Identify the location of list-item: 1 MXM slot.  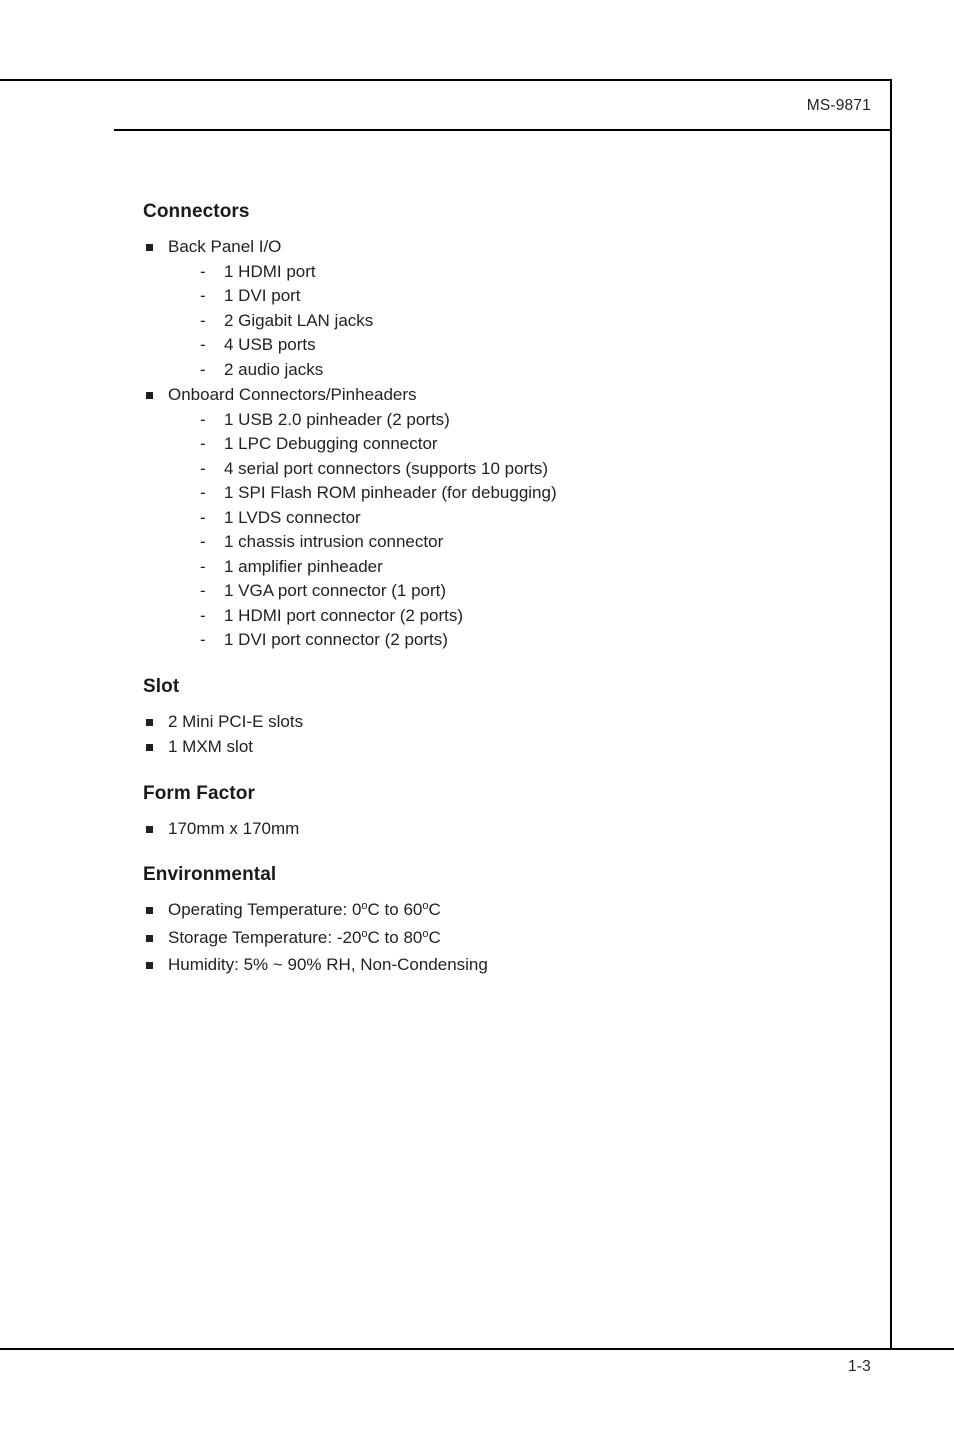
(503, 747).